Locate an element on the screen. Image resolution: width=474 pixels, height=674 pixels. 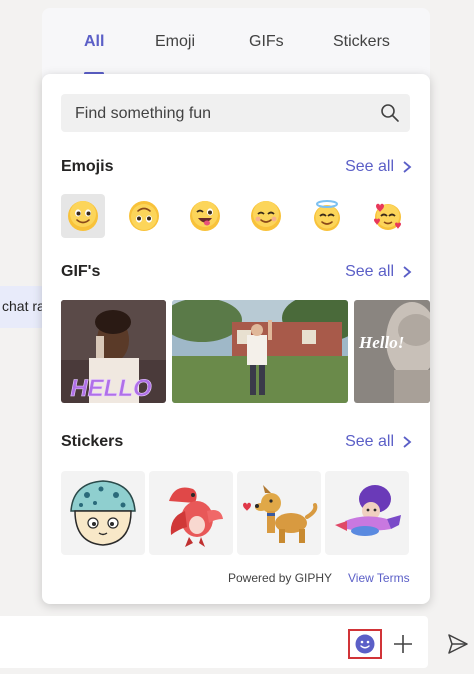
gif-statue-caption: Hello! is located at coordinates (381, 342).